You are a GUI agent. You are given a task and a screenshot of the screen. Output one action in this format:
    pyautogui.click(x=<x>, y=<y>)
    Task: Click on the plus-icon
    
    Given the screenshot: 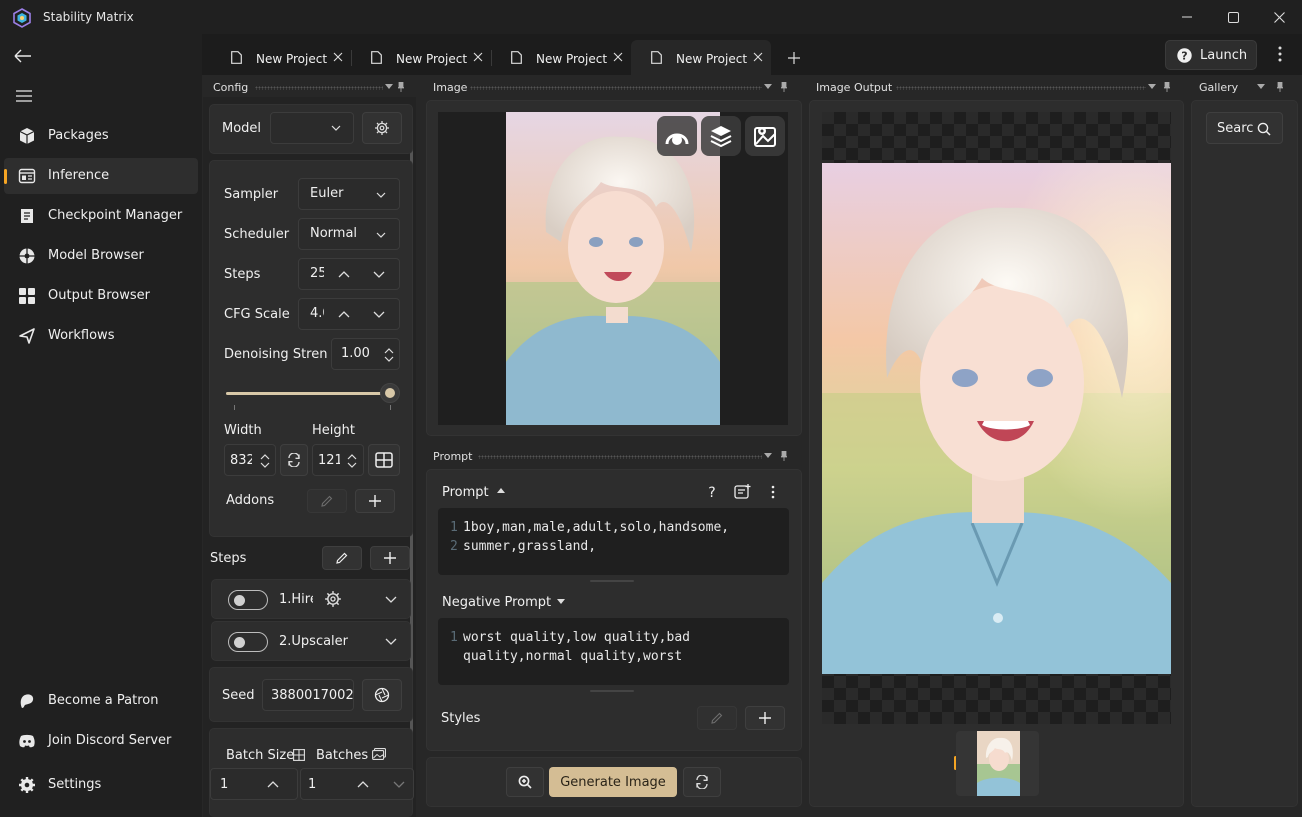 What is the action you would take?
    pyautogui.click(x=375, y=501)
    